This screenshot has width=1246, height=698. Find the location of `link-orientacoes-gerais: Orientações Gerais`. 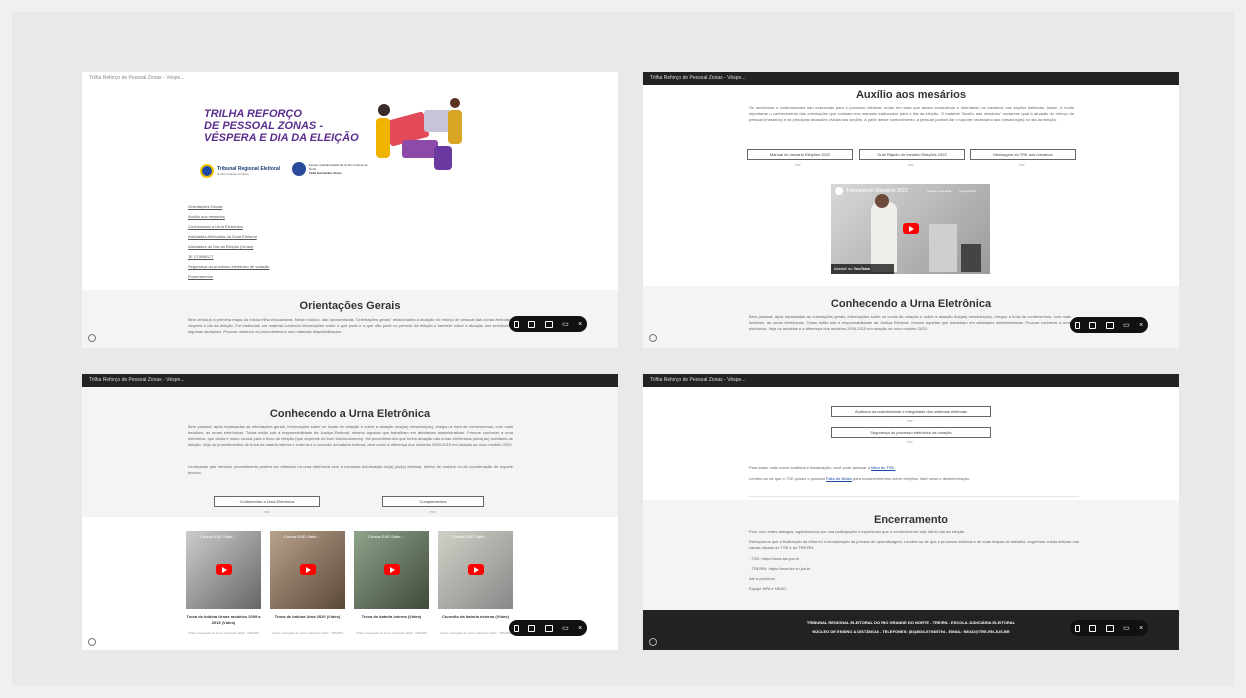

link-orientacoes-gerais: Orientações Gerais is located at coordinates (228, 207).